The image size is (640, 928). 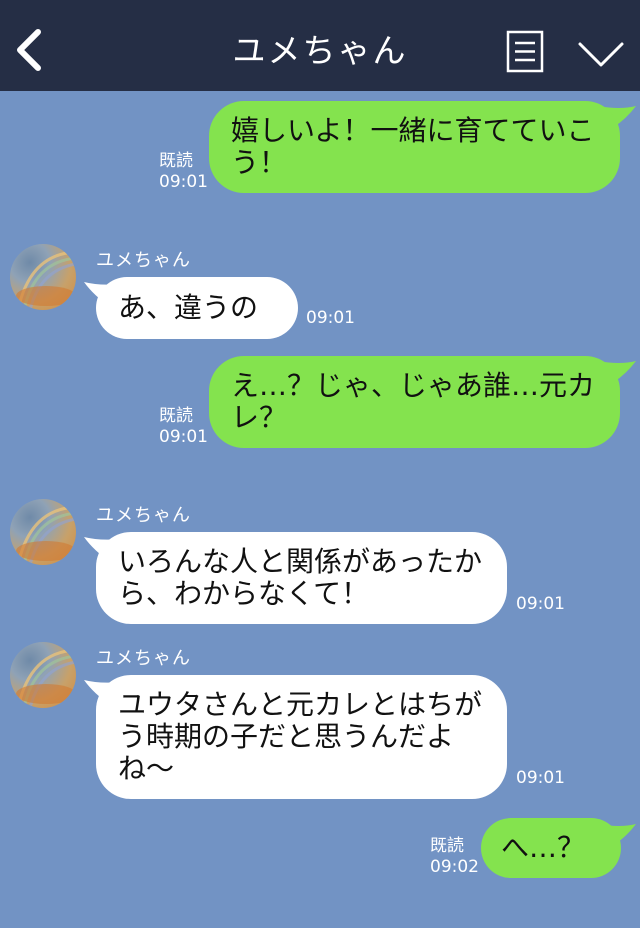 I want to click on message-bubble-received: ユウタさんと元カレとはちがう時期の子だと思うんだよね〜, so click(x=301, y=737).